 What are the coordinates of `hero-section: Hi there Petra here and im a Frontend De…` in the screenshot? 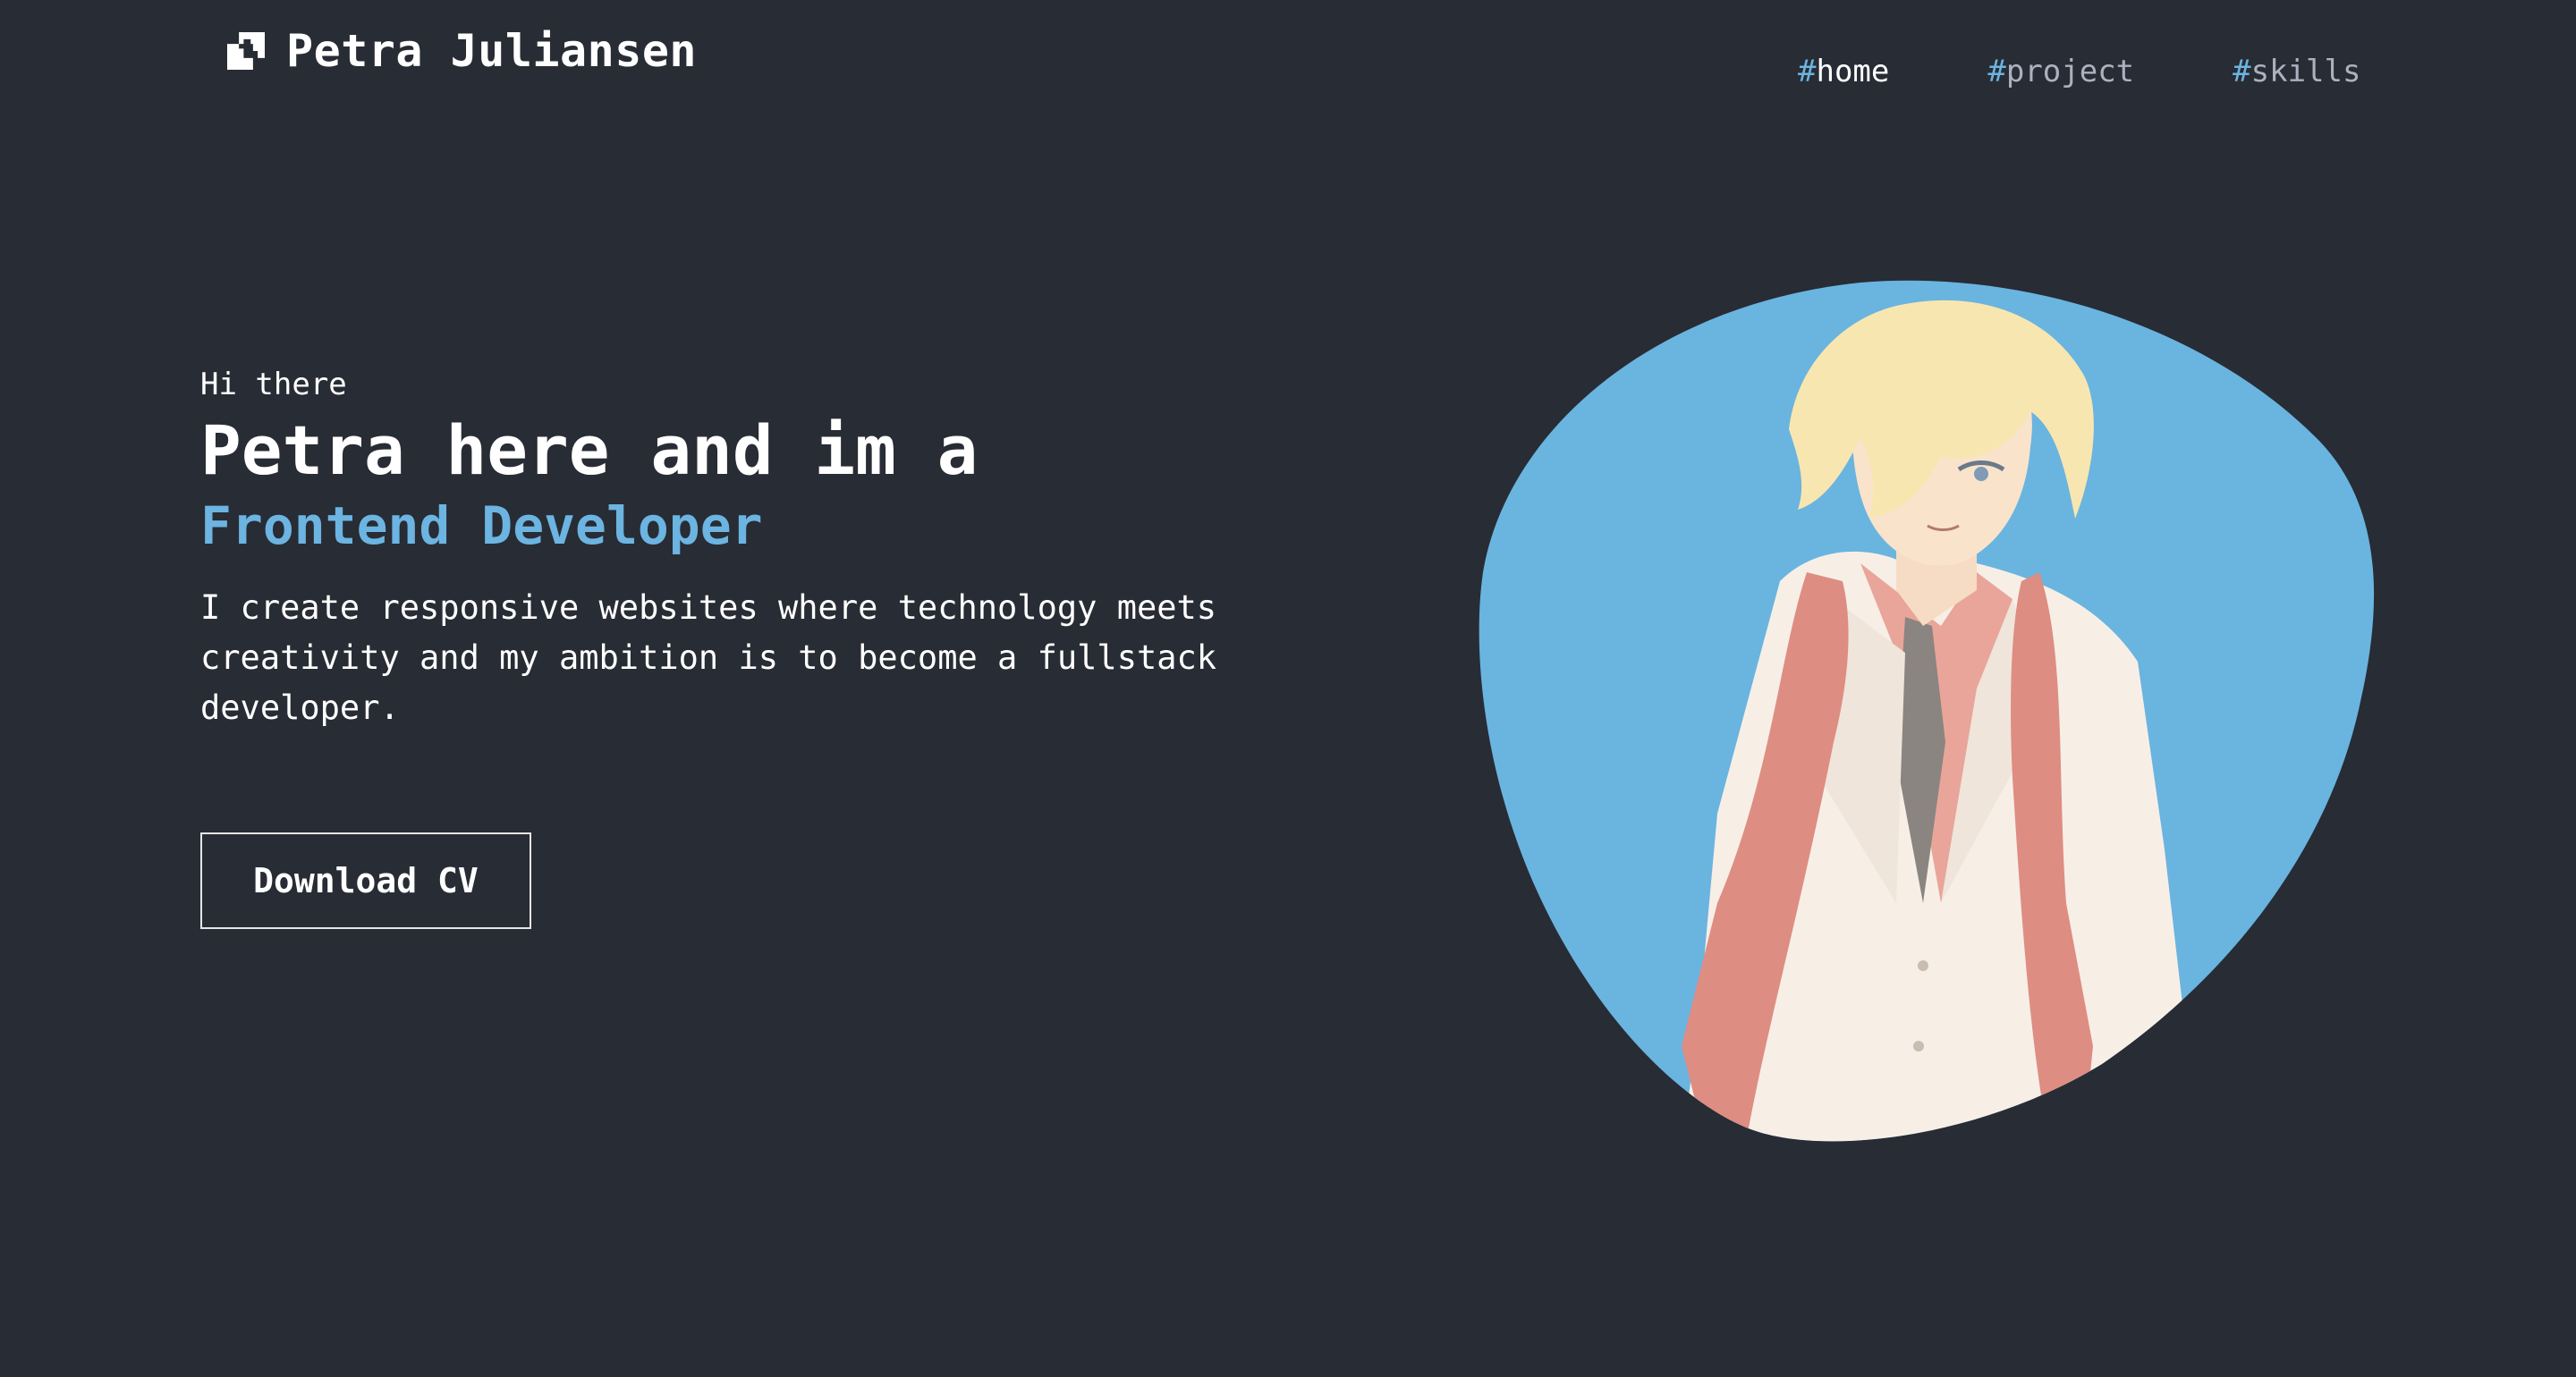 It's located at (737, 550).